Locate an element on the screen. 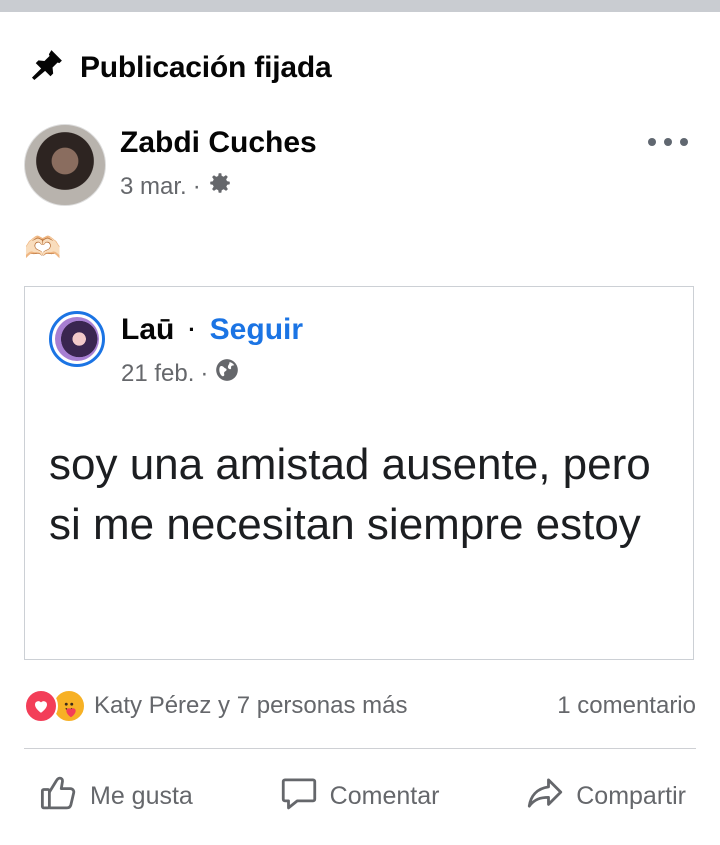 This screenshot has height=845, width=720. shared-author-row: Laū · Seguir is located at coordinates (212, 330).